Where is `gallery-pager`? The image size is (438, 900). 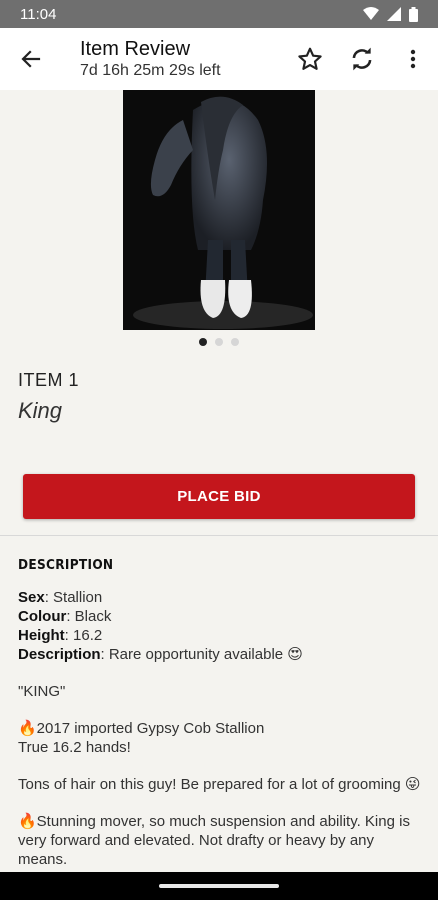 gallery-pager is located at coordinates (219, 342).